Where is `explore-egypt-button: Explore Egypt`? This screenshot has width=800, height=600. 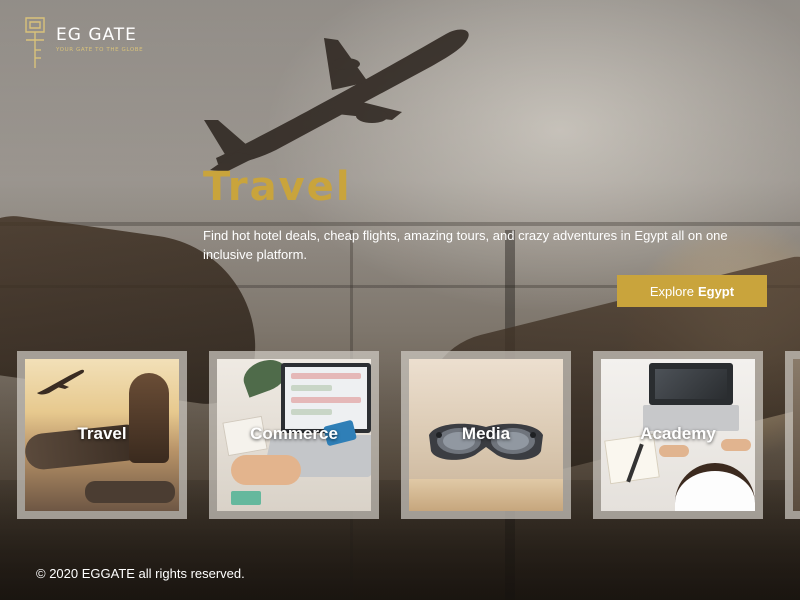 explore-egypt-button: Explore Egypt is located at coordinates (692, 291).